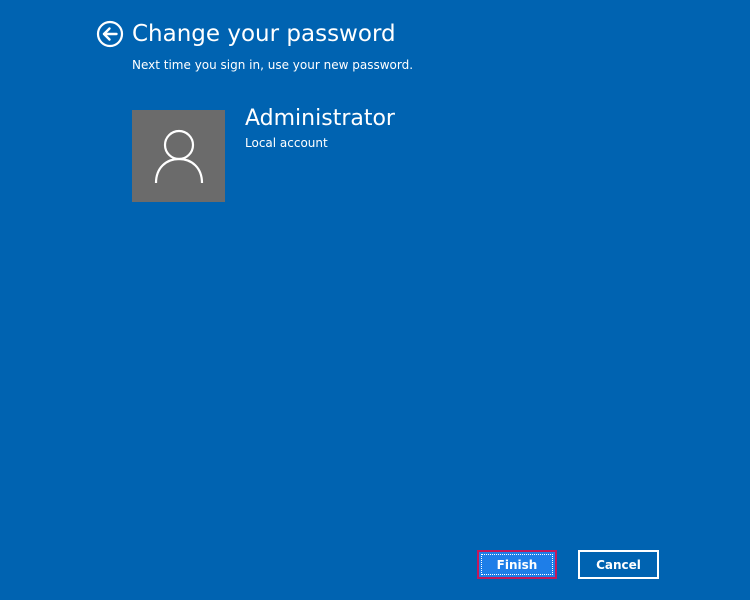 The width and height of the screenshot is (750, 600). I want to click on account-name: Administrator, so click(320, 118).